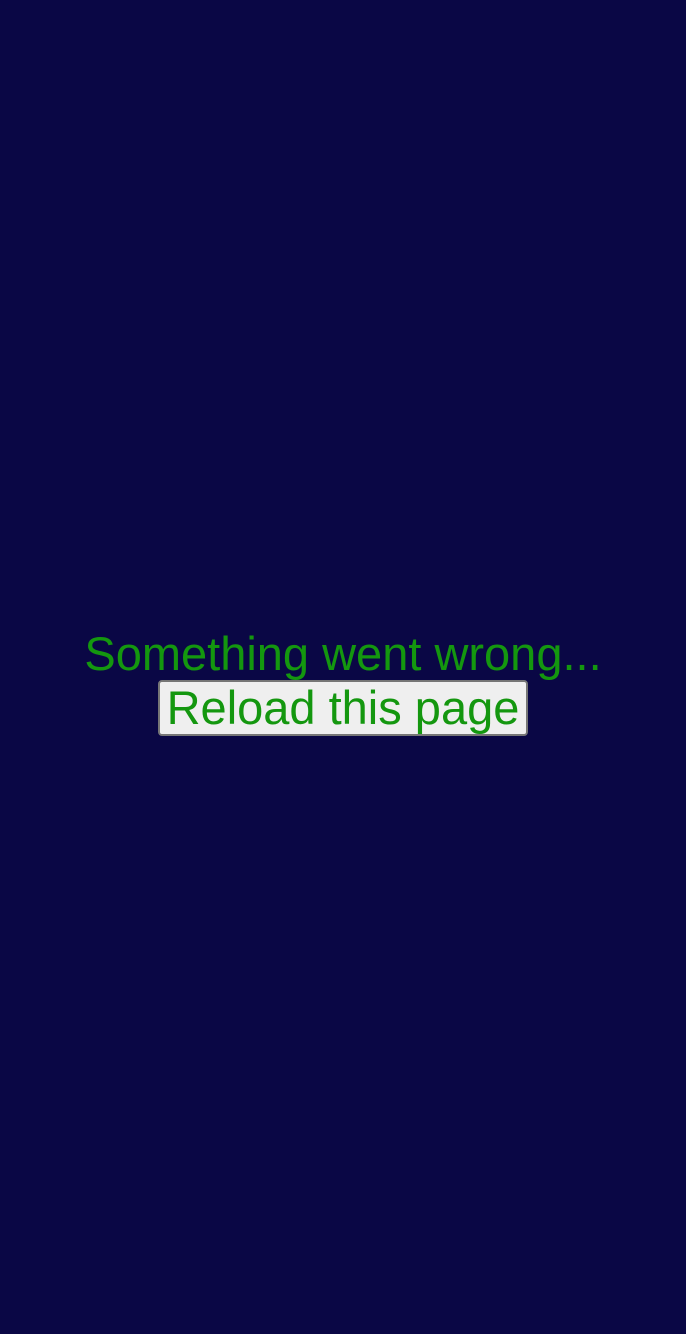 This screenshot has width=686, height=1334. I want to click on reload-page-button: Reload this page, so click(343, 708).